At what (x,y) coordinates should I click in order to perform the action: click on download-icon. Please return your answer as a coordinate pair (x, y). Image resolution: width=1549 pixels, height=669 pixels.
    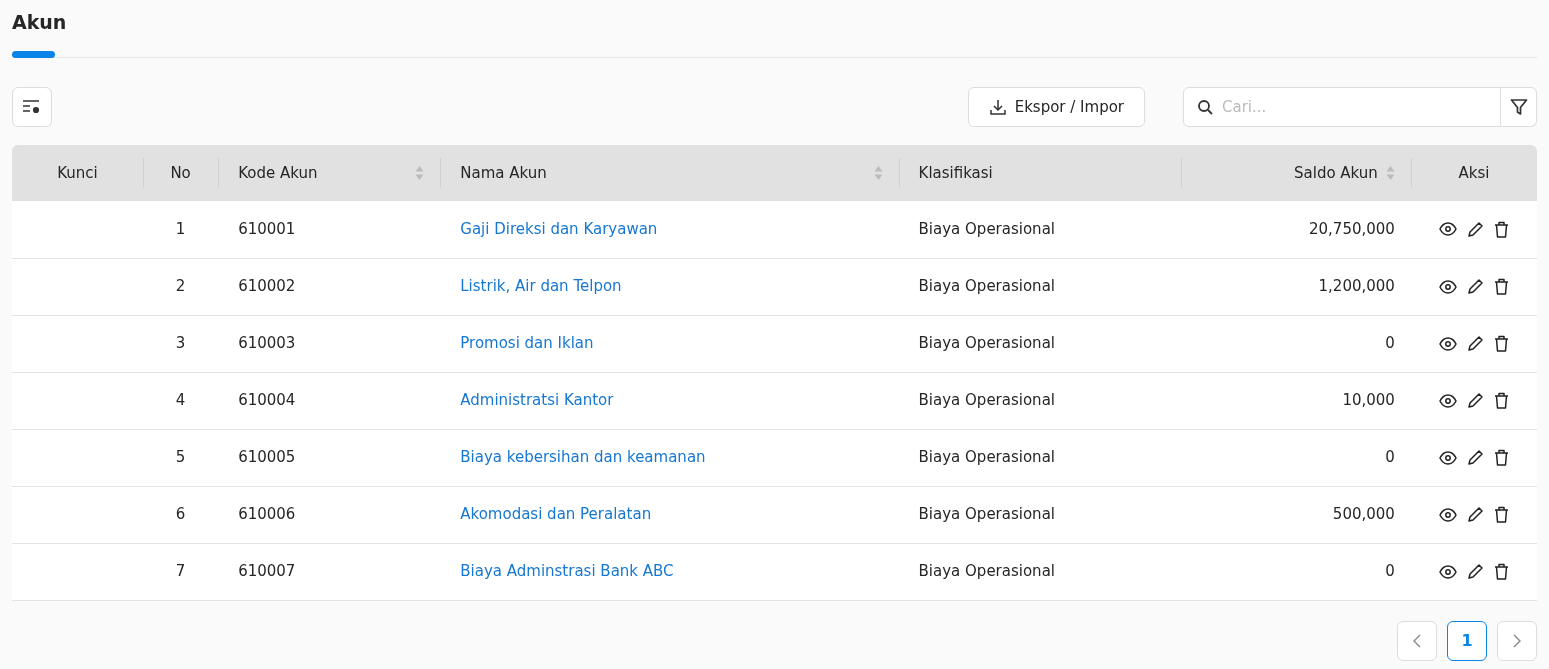
    Looking at the image, I should click on (997, 107).